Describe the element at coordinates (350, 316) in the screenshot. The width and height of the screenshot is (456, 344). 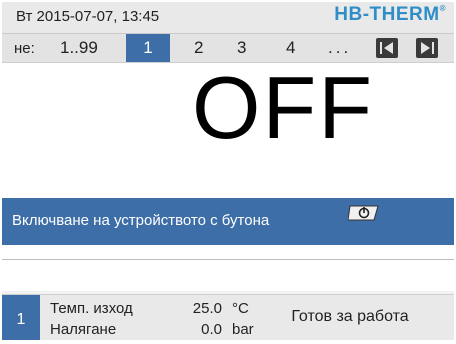
I see `device-status-text: Готов за работа` at that location.